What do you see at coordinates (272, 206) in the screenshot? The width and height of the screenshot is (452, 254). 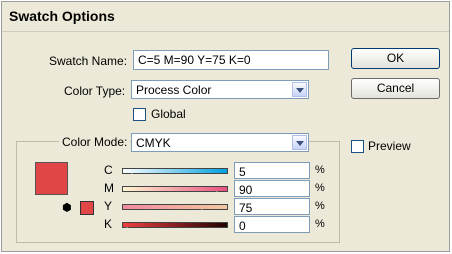 I see `channel-value-input: 75` at bounding box center [272, 206].